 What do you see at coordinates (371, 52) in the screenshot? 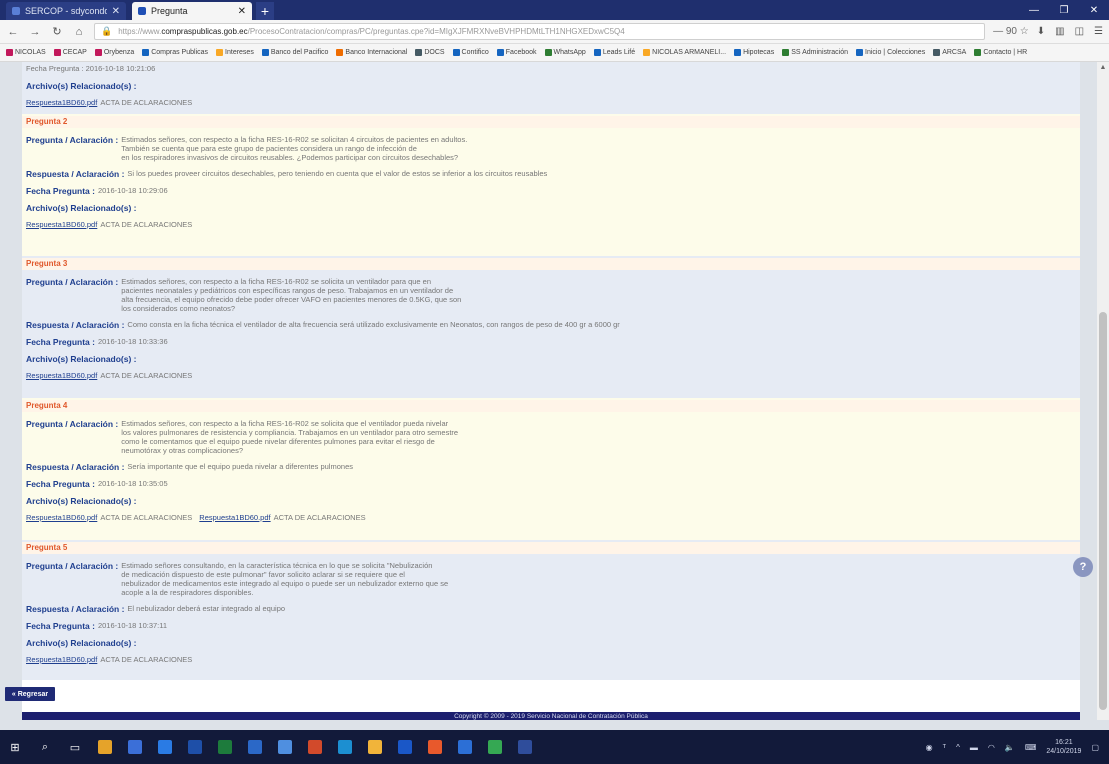
I see `bookmark-item: Banco Internacional` at bounding box center [371, 52].